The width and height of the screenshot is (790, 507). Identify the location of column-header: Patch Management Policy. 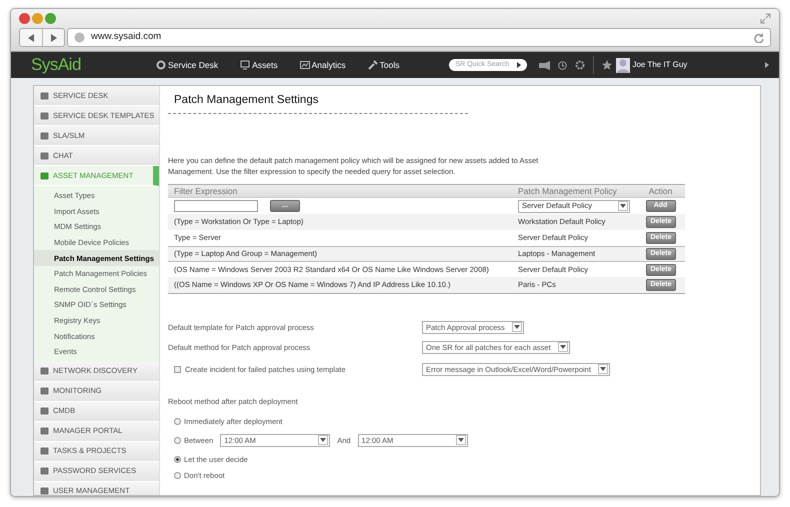
(567, 191).